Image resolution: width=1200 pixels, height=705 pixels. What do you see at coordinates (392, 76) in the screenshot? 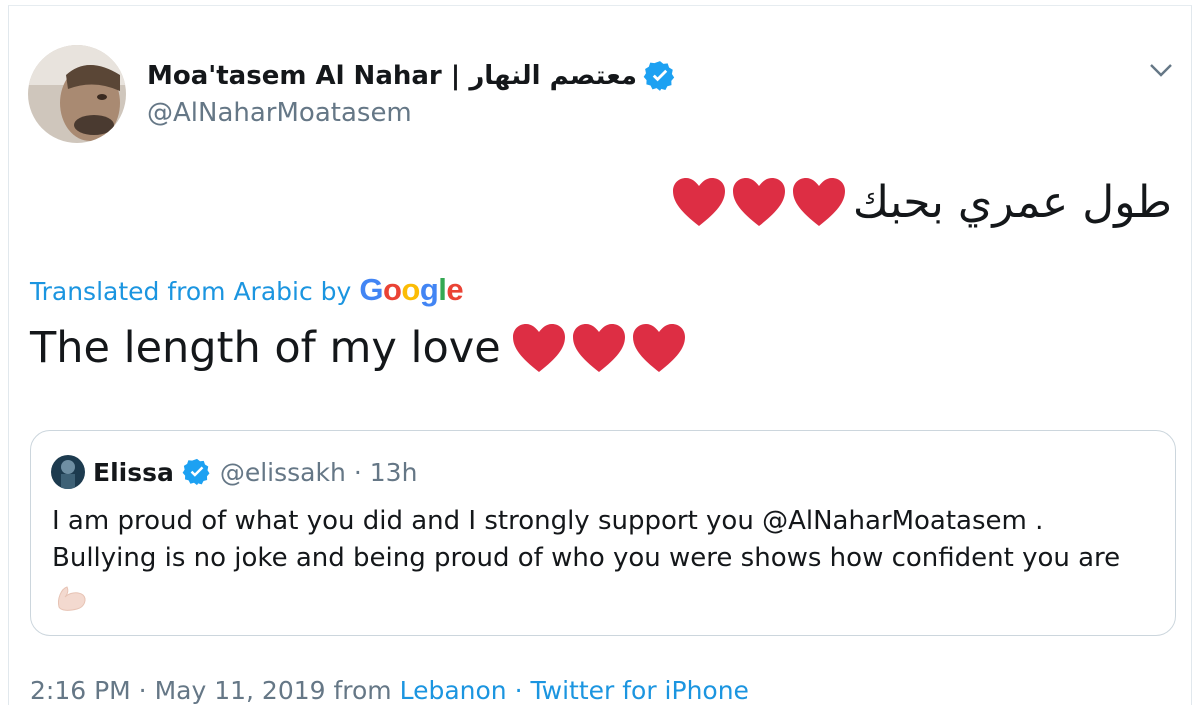
I see `author-name: Moa'tasem Al Nahar | معتصم النهار` at bounding box center [392, 76].